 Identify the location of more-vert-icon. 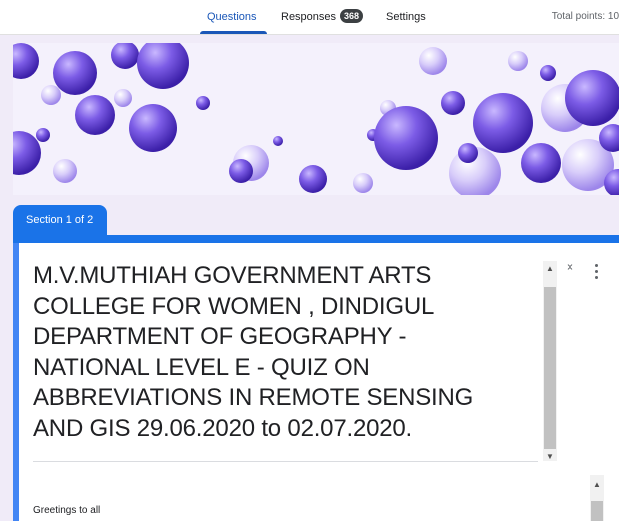
(597, 273).